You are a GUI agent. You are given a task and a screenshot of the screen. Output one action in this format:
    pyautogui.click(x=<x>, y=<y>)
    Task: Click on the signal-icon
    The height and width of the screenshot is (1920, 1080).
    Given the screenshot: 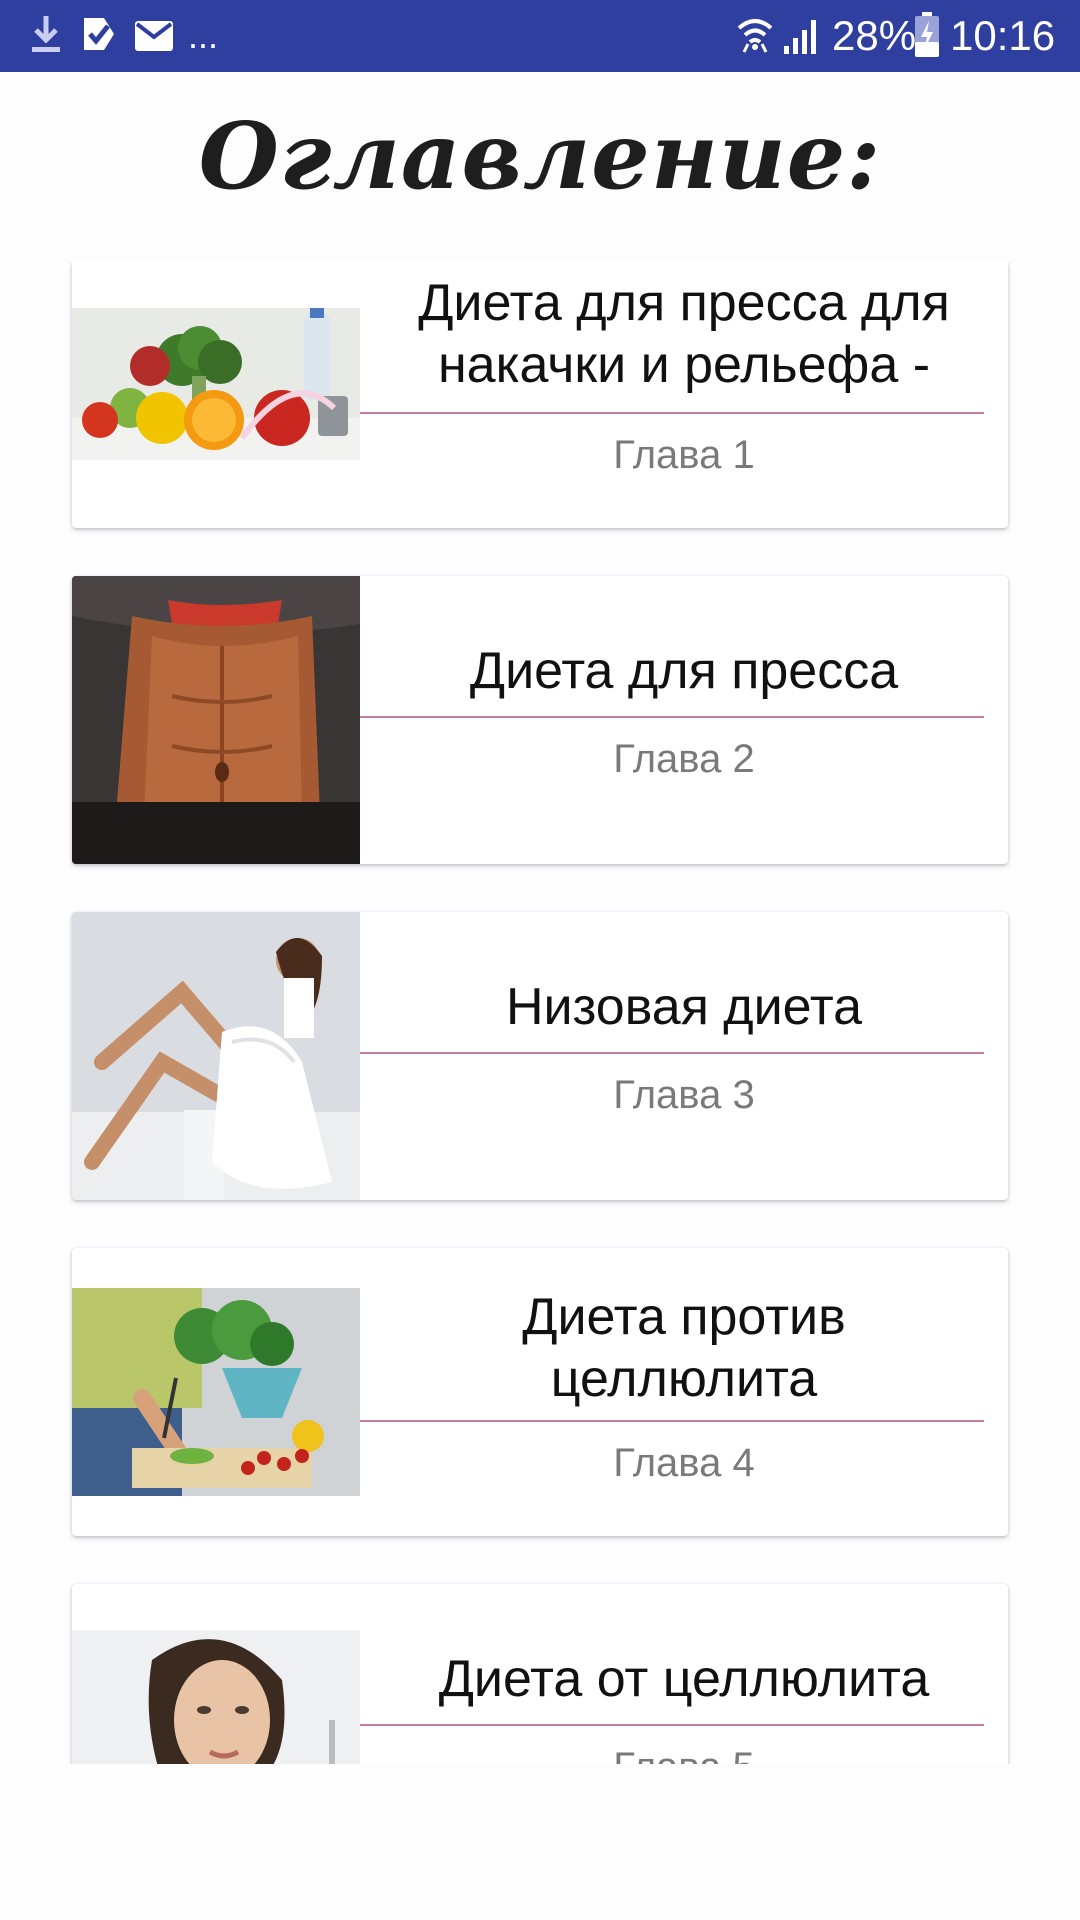 What is the action you would take?
    pyautogui.click(x=800, y=37)
    